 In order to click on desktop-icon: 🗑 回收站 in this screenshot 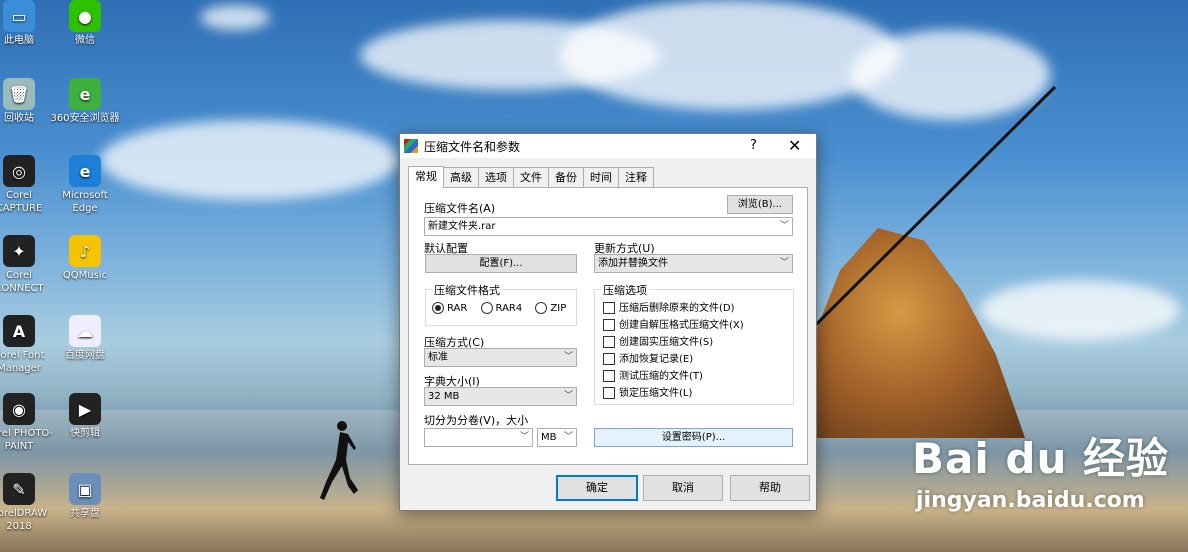, I will do `click(27, 101)`.